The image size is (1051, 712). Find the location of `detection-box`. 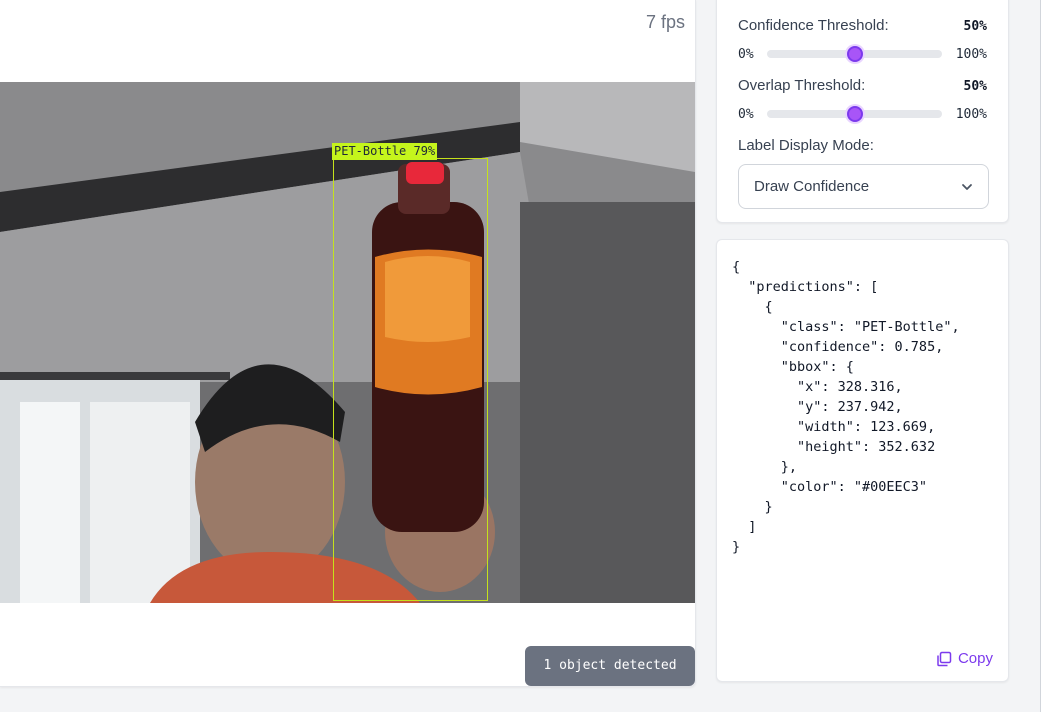

detection-box is located at coordinates (410, 379).